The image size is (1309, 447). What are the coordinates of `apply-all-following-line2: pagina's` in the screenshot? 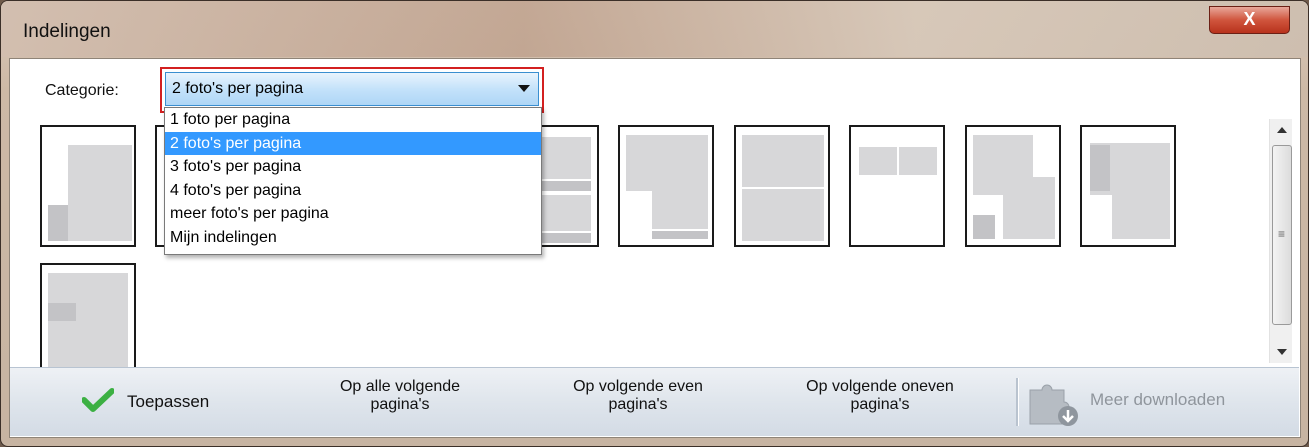 It's located at (400, 404).